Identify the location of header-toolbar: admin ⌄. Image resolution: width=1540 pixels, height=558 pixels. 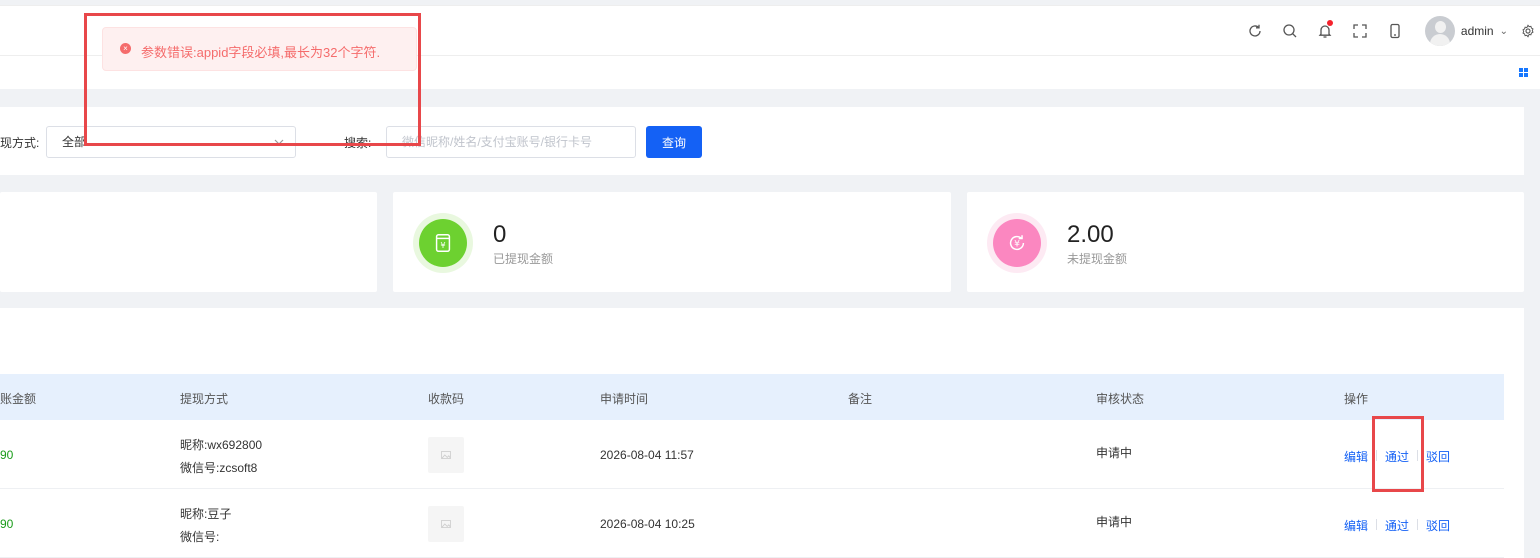
(1389, 31).